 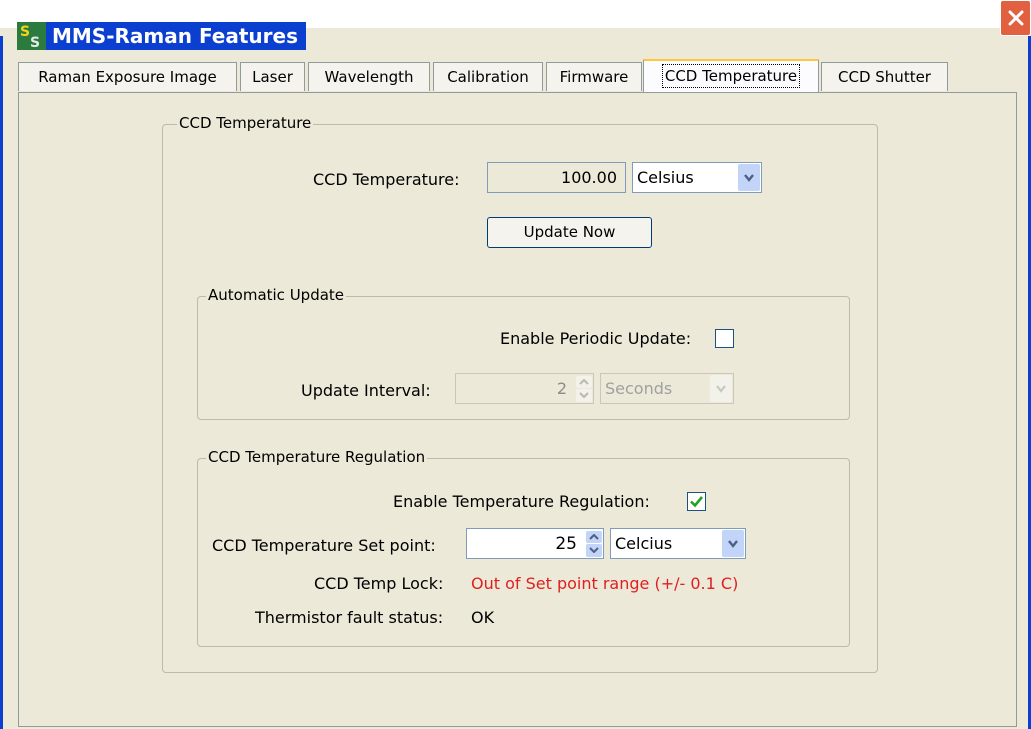 What do you see at coordinates (317, 457) in the screenshot?
I see `temperature-regulation-group-title: CCD Temperature Regulation` at bounding box center [317, 457].